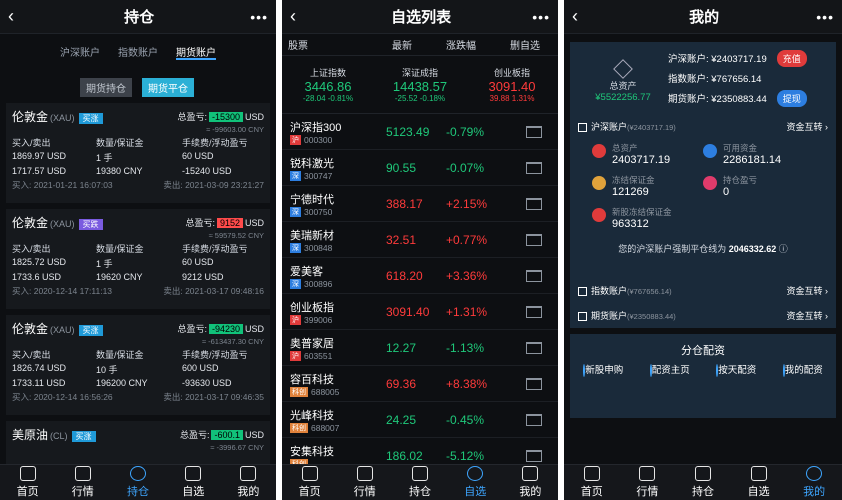  Describe the element at coordinates (80, 55) in the screenshot. I see `tab-hs-account: 沪深账户` at that location.